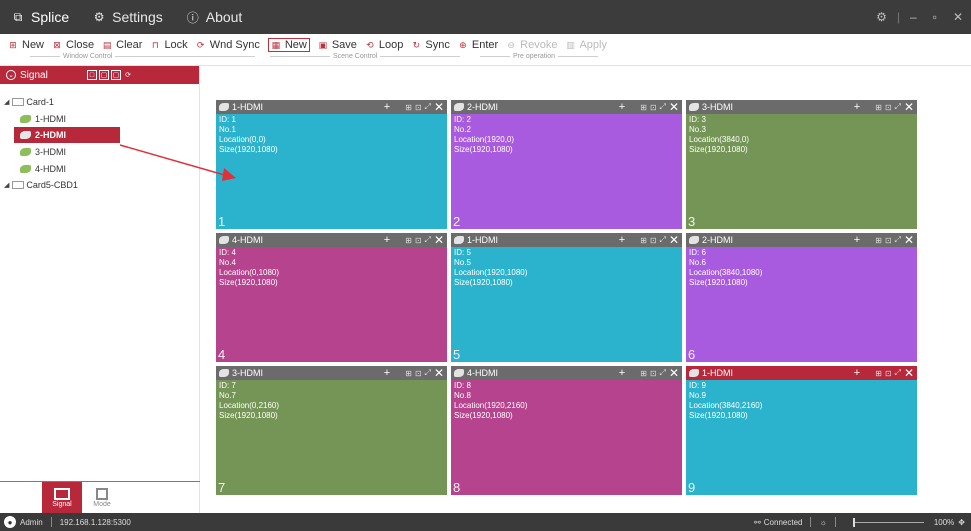 The width and height of the screenshot is (971, 531). I want to click on zoom-slider, so click(888, 522).